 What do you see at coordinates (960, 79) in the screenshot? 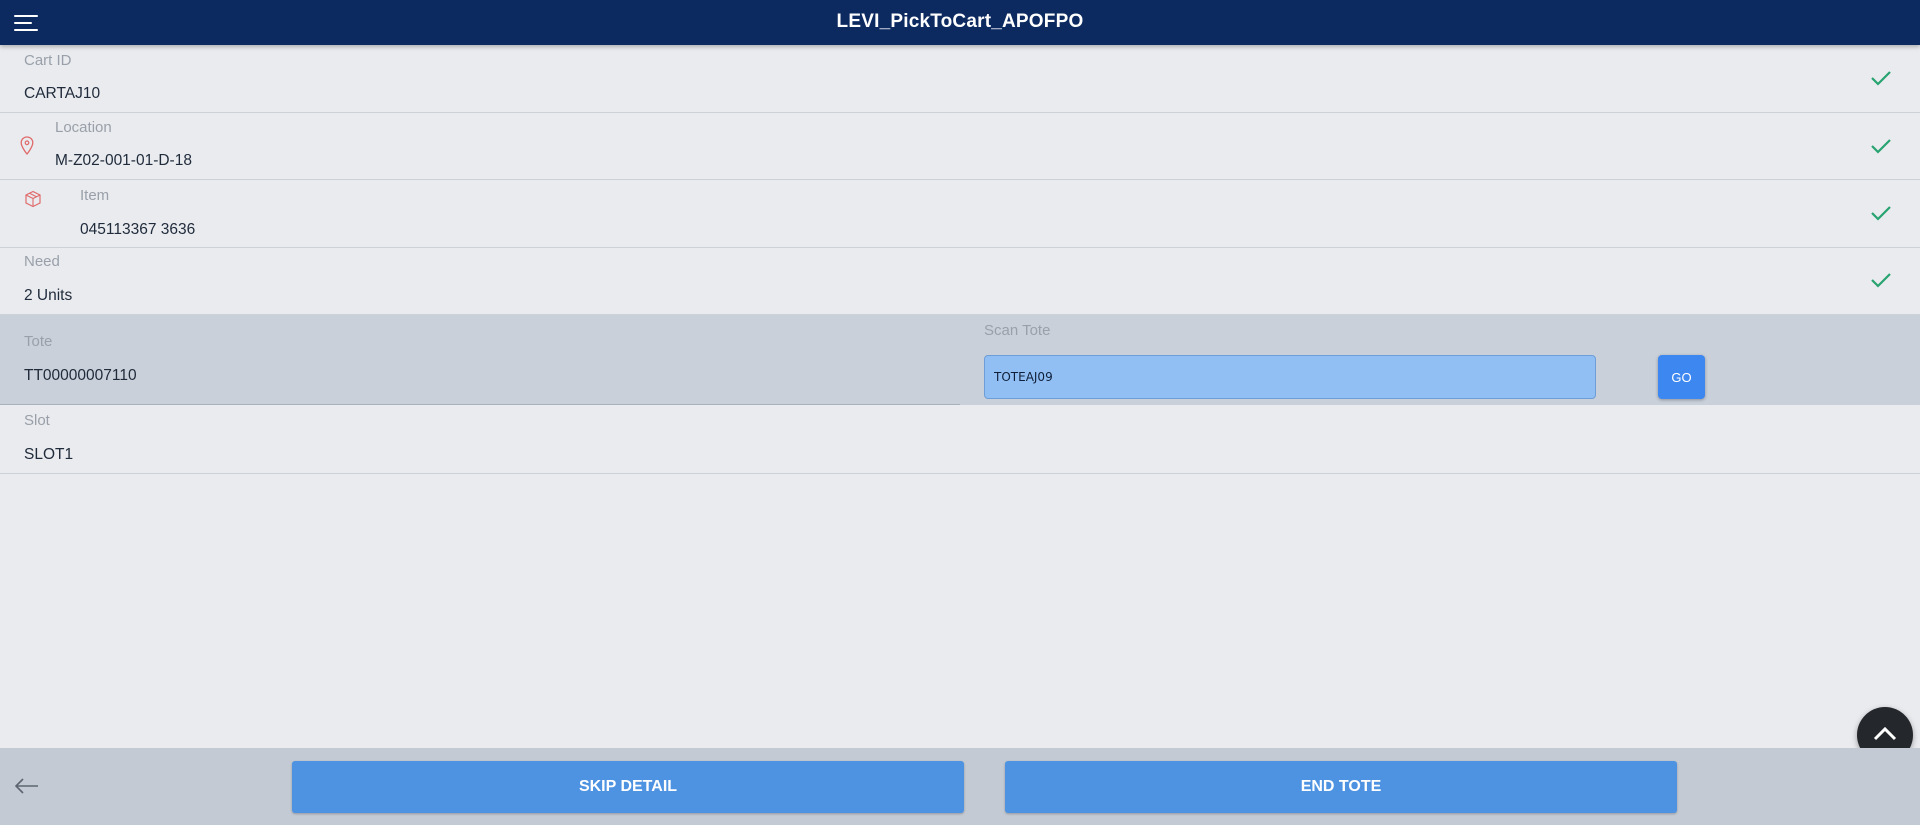
I see `cart-id-row: Cart ID CARTAJ10` at bounding box center [960, 79].